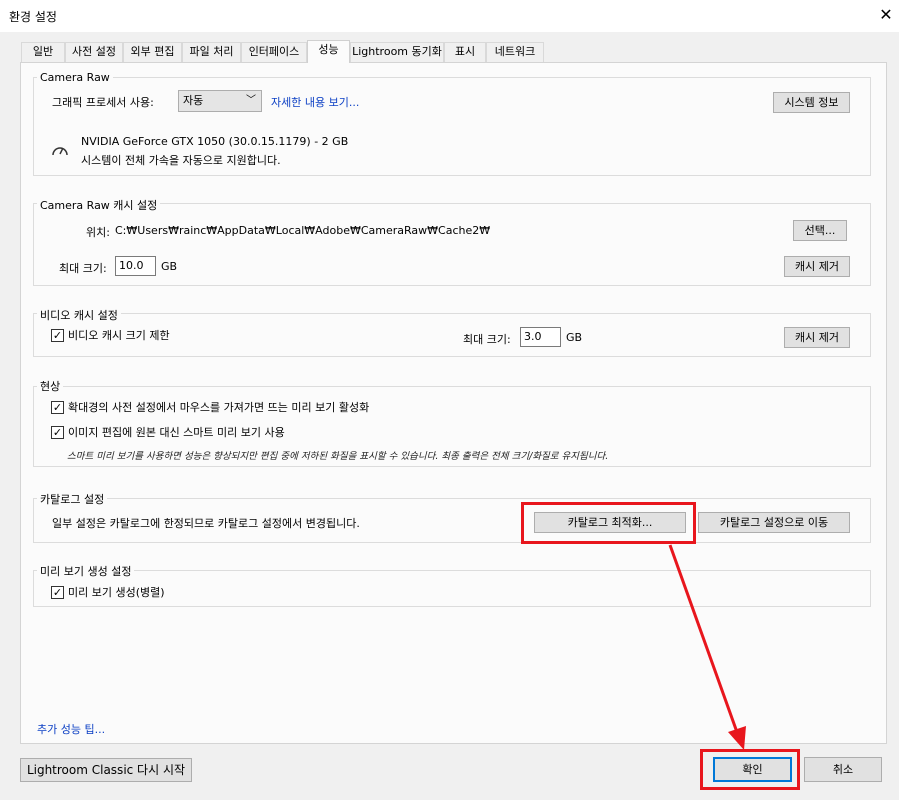  What do you see at coordinates (452, 244) in the screenshot?
I see `cache-group` at bounding box center [452, 244].